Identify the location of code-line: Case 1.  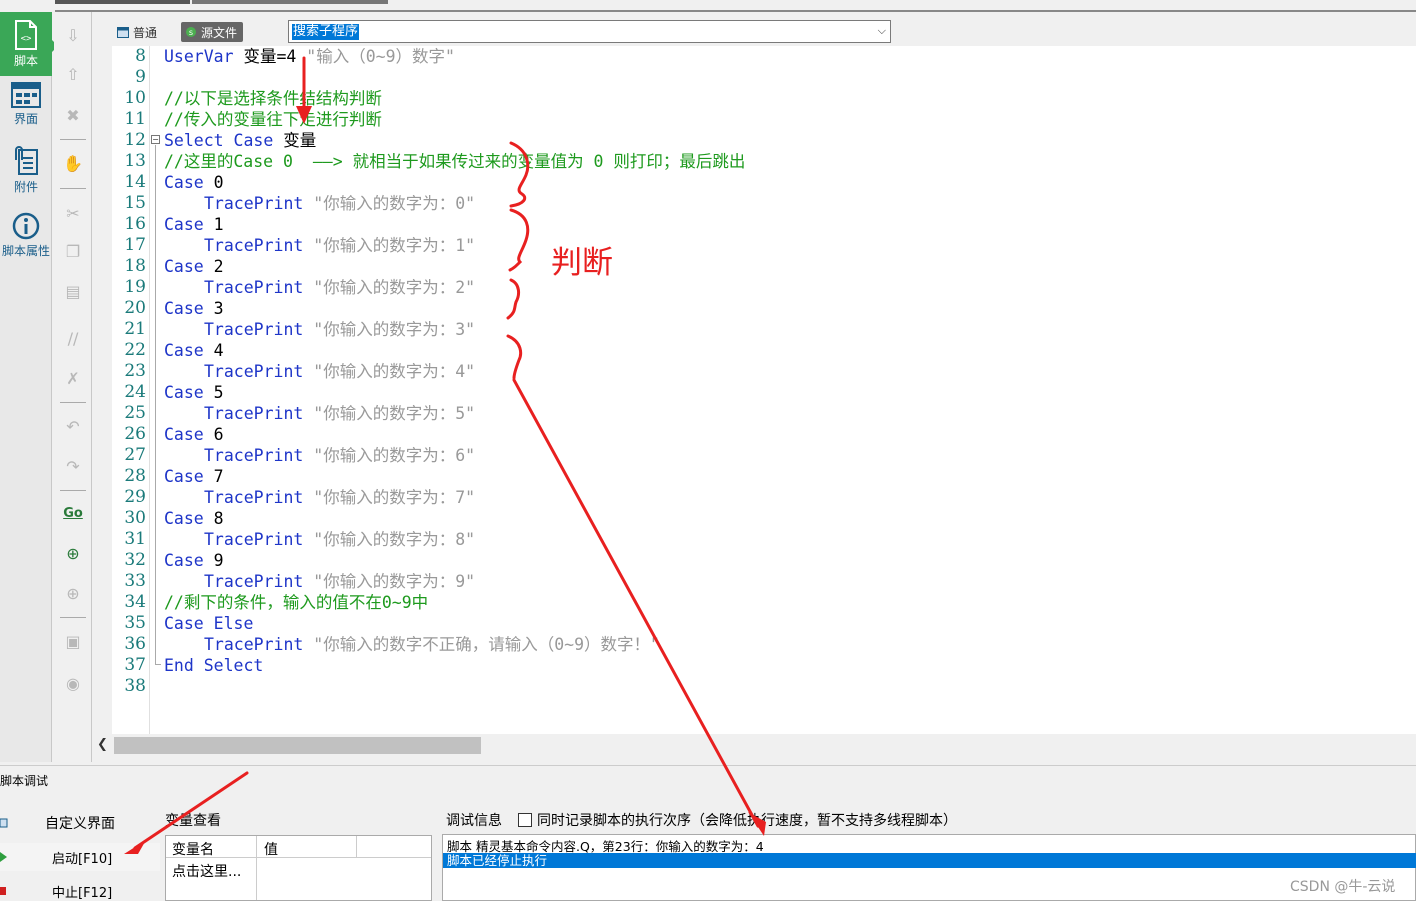
(194, 224).